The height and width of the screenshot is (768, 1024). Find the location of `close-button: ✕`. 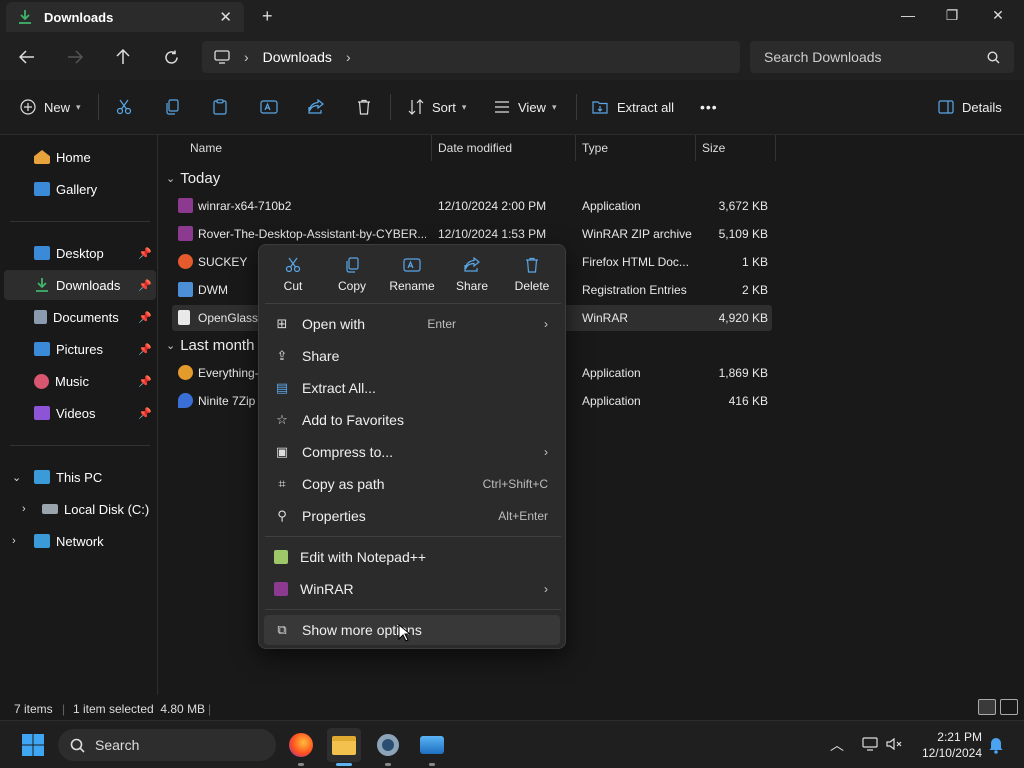

close-button: ✕ is located at coordinates (998, 15).